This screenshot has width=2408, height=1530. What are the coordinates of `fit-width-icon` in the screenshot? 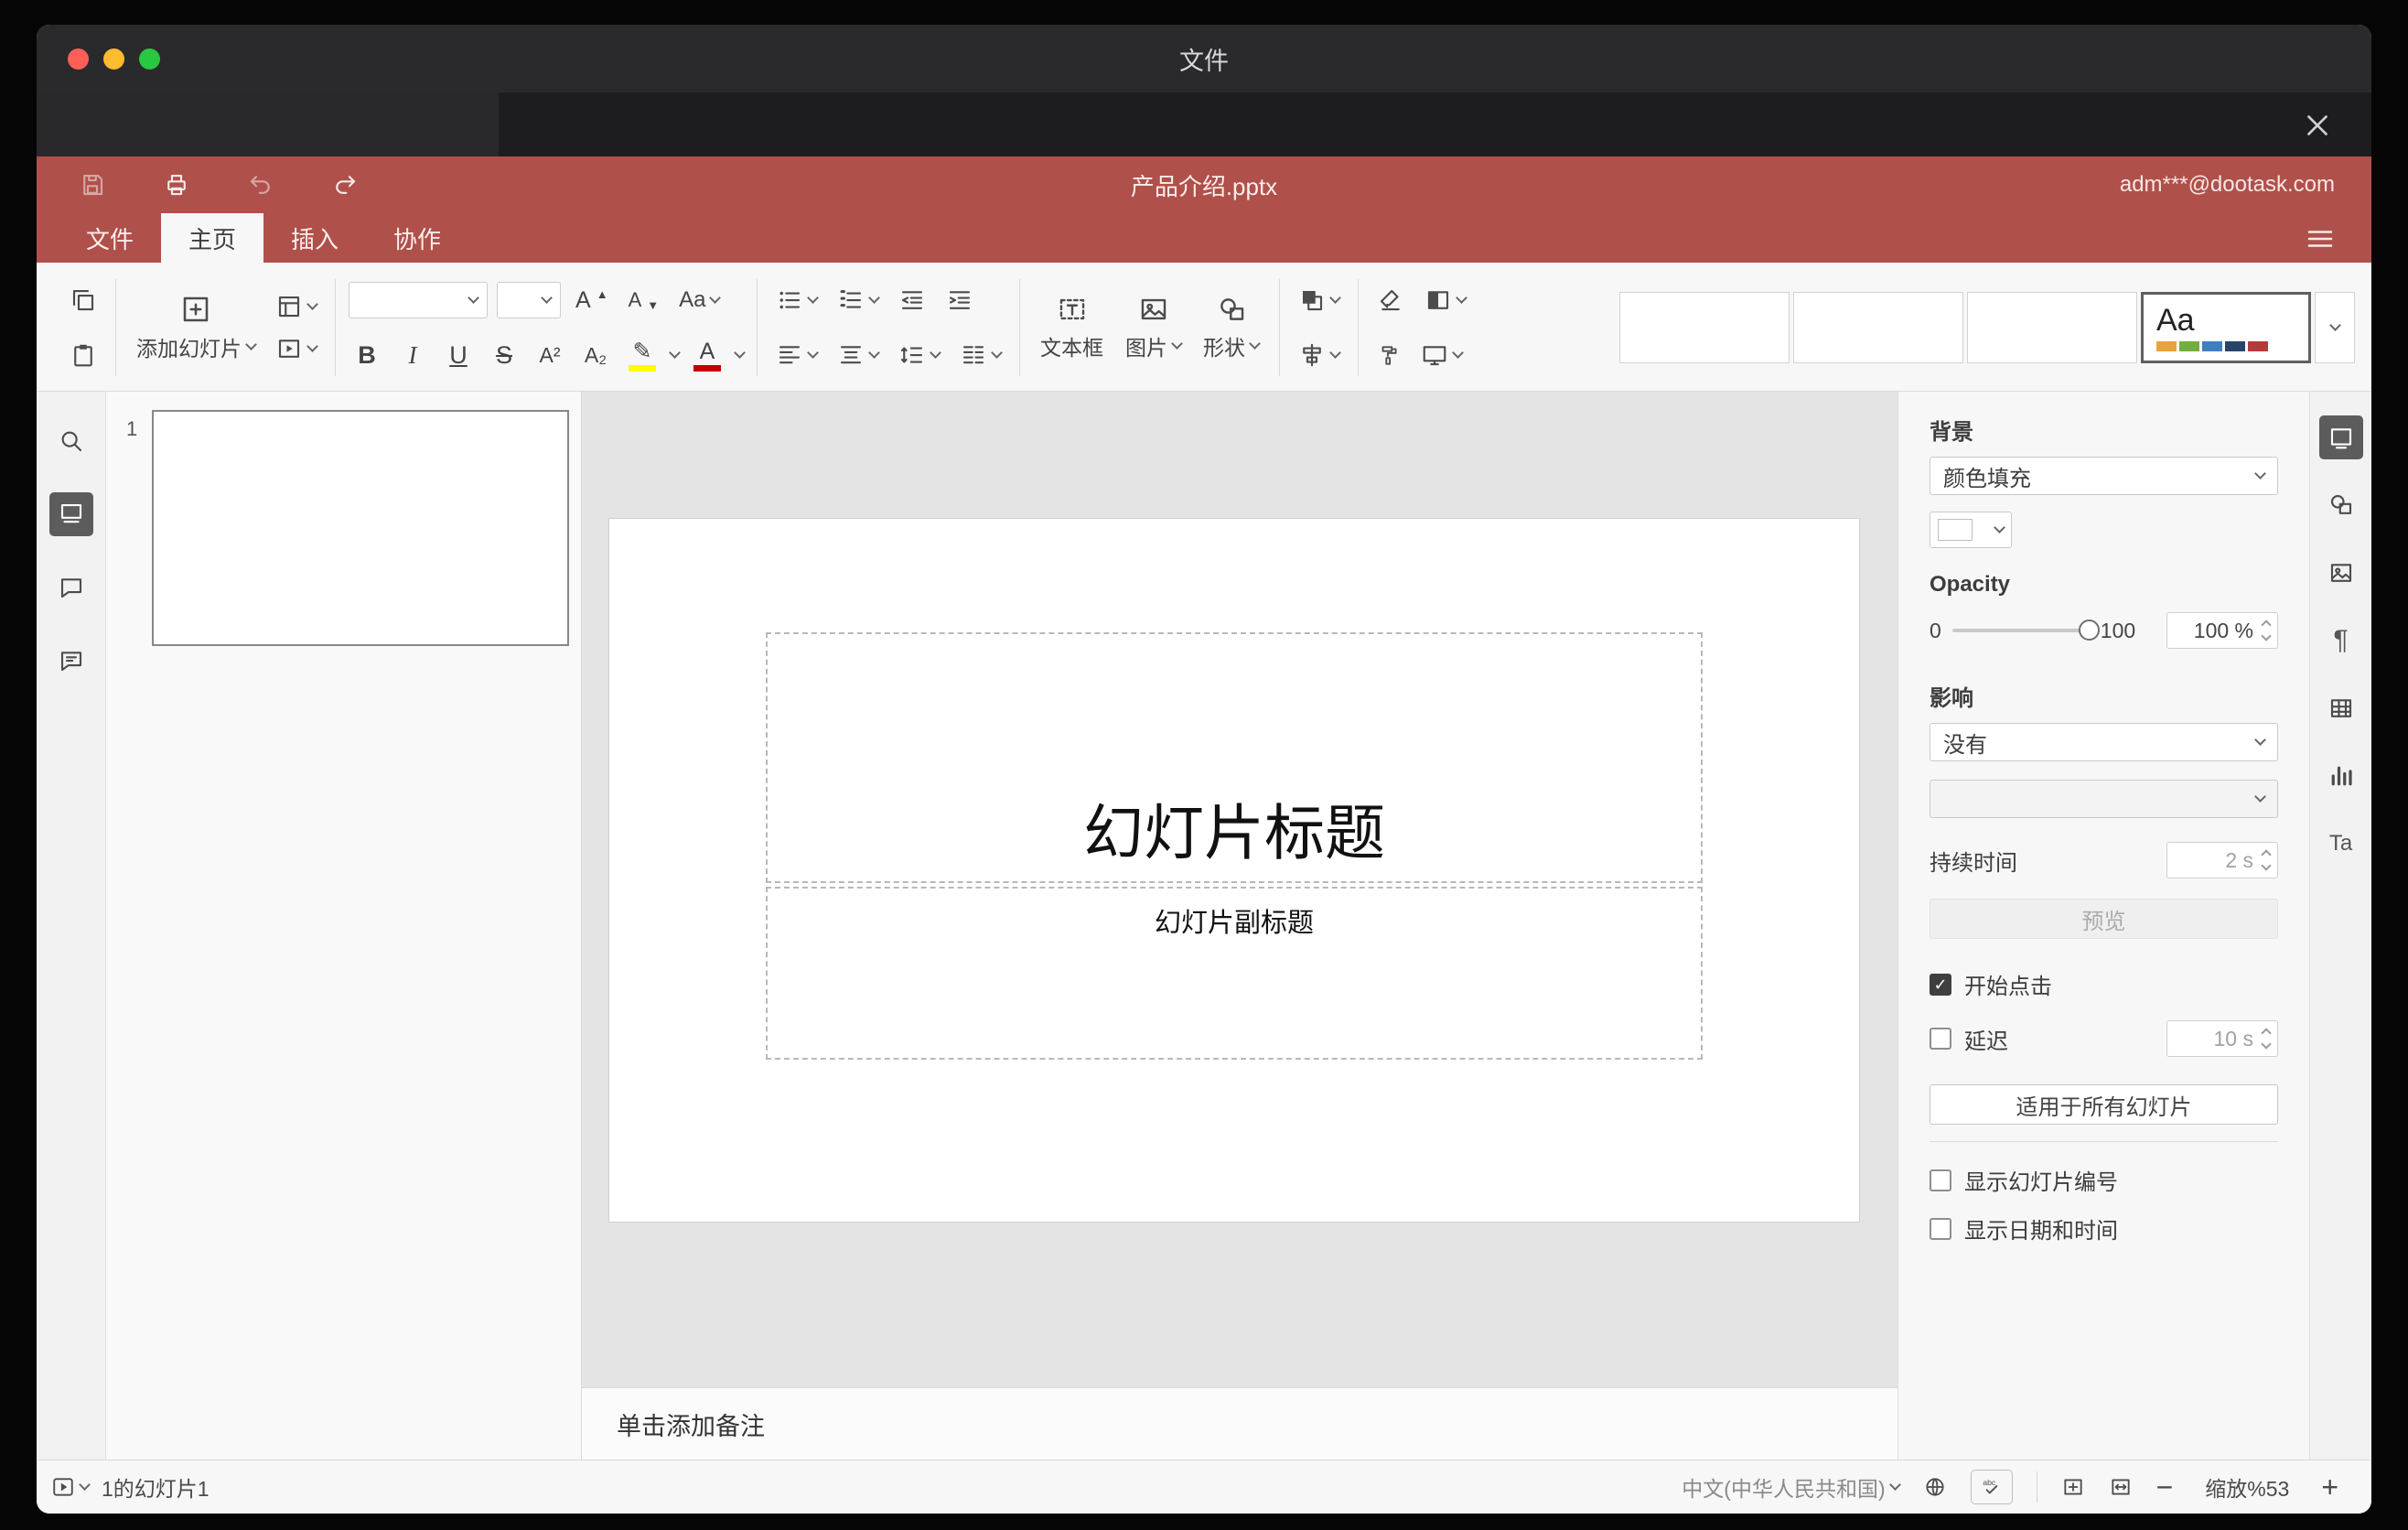 It's located at (2121, 1487).